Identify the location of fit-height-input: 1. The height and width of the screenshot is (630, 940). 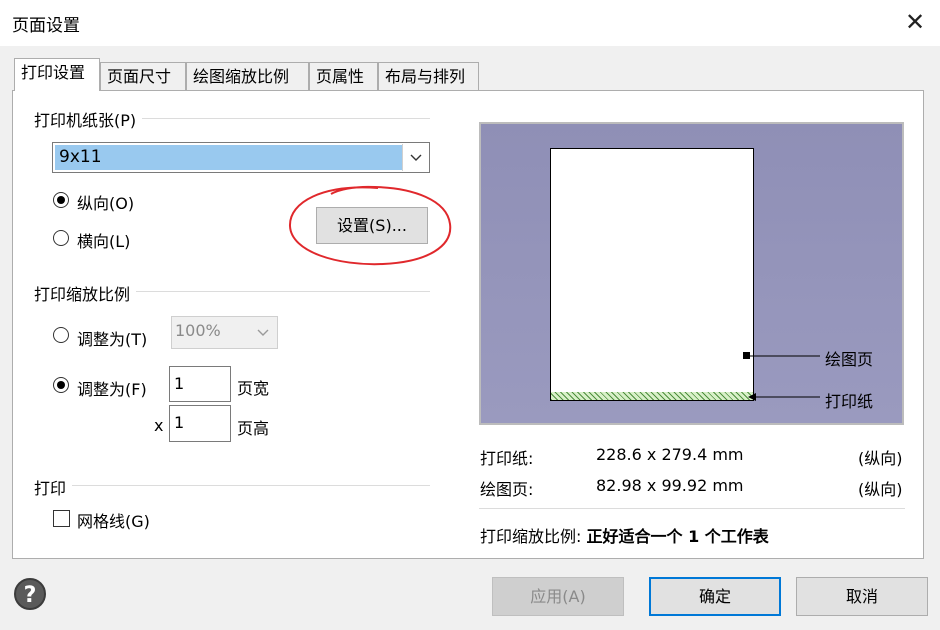
(200, 423).